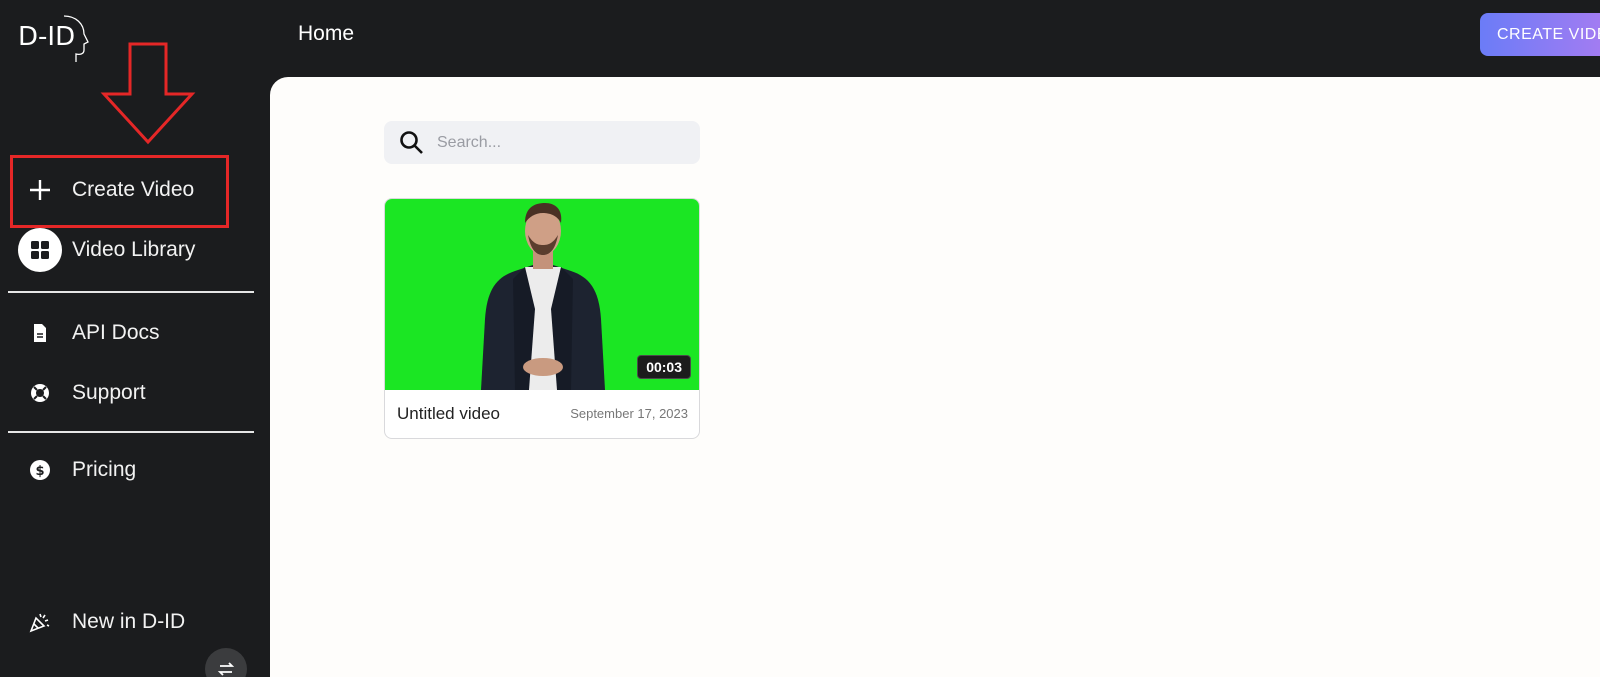 This screenshot has width=1600, height=677. What do you see at coordinates (557, 142) in the screenshot?
I see `search-input` at bounding box center [557, 142].